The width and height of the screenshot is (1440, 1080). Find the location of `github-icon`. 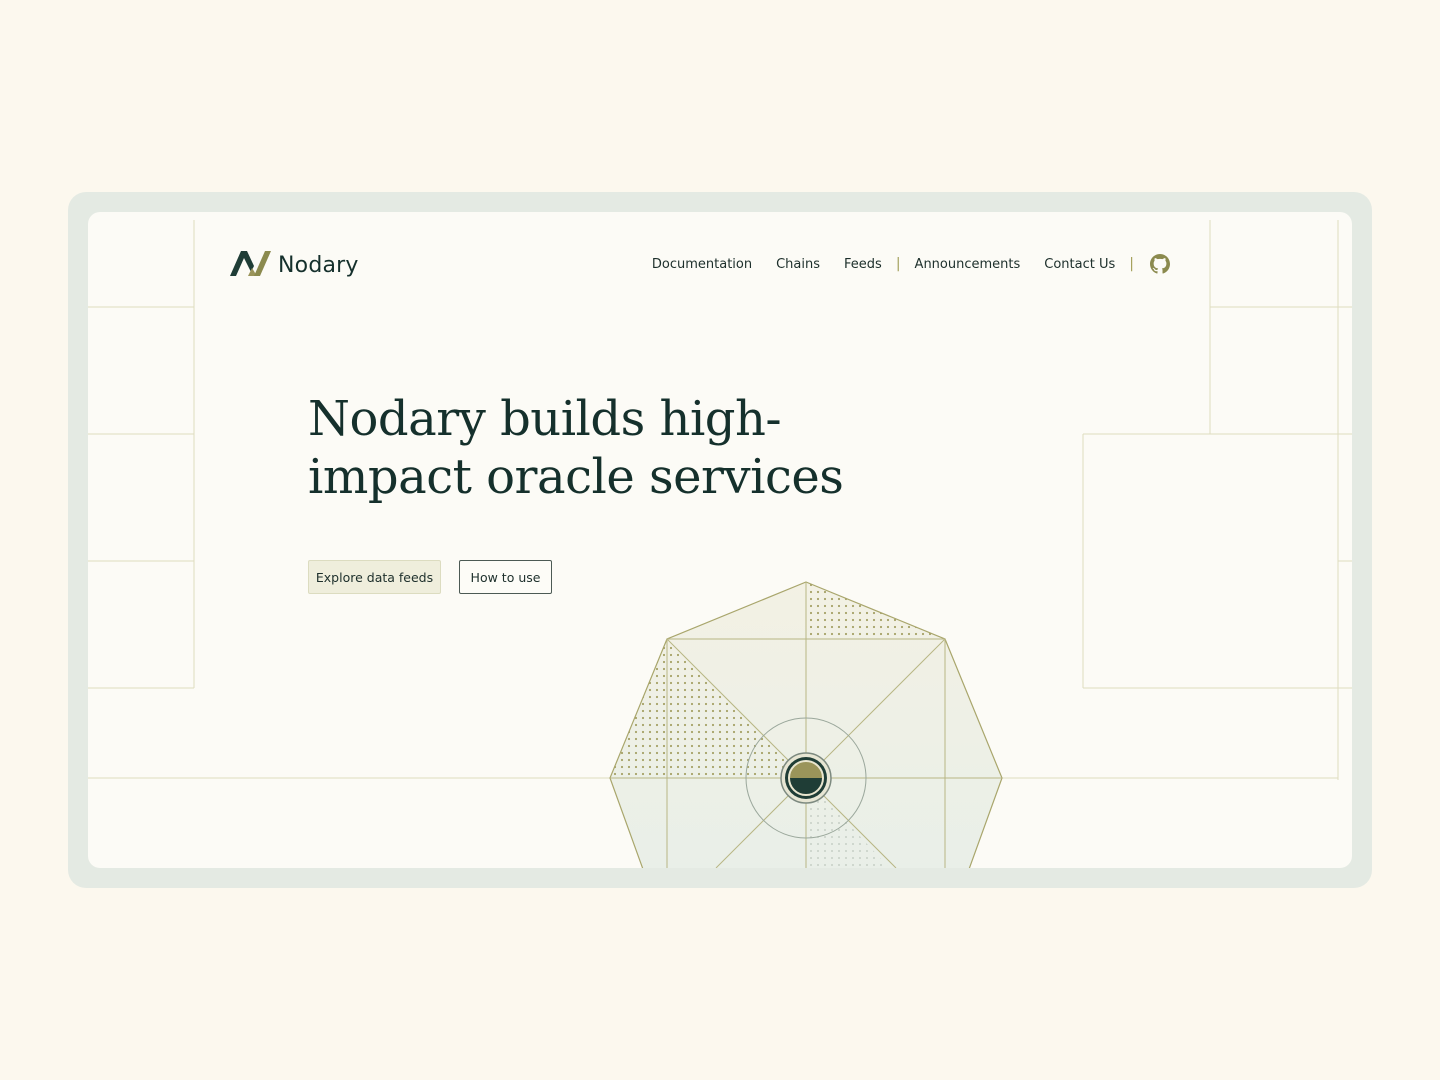

github-icon is located at coordinates (1160, 264).